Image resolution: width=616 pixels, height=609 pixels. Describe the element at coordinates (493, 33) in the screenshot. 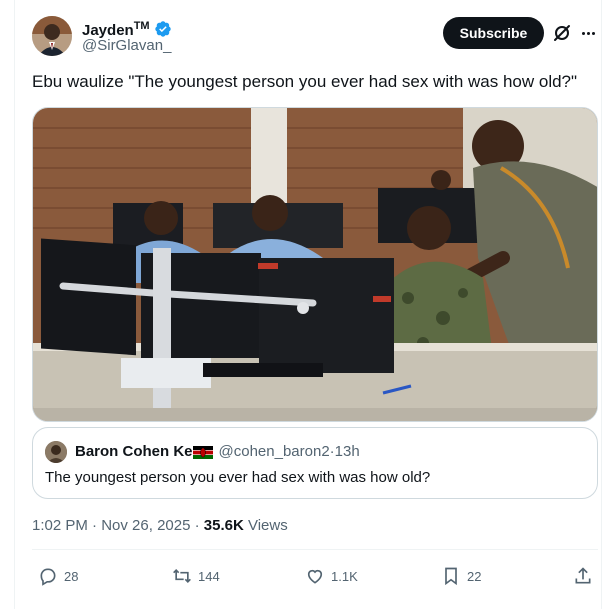

I see `subscribe-button: Subscribe` at that location.